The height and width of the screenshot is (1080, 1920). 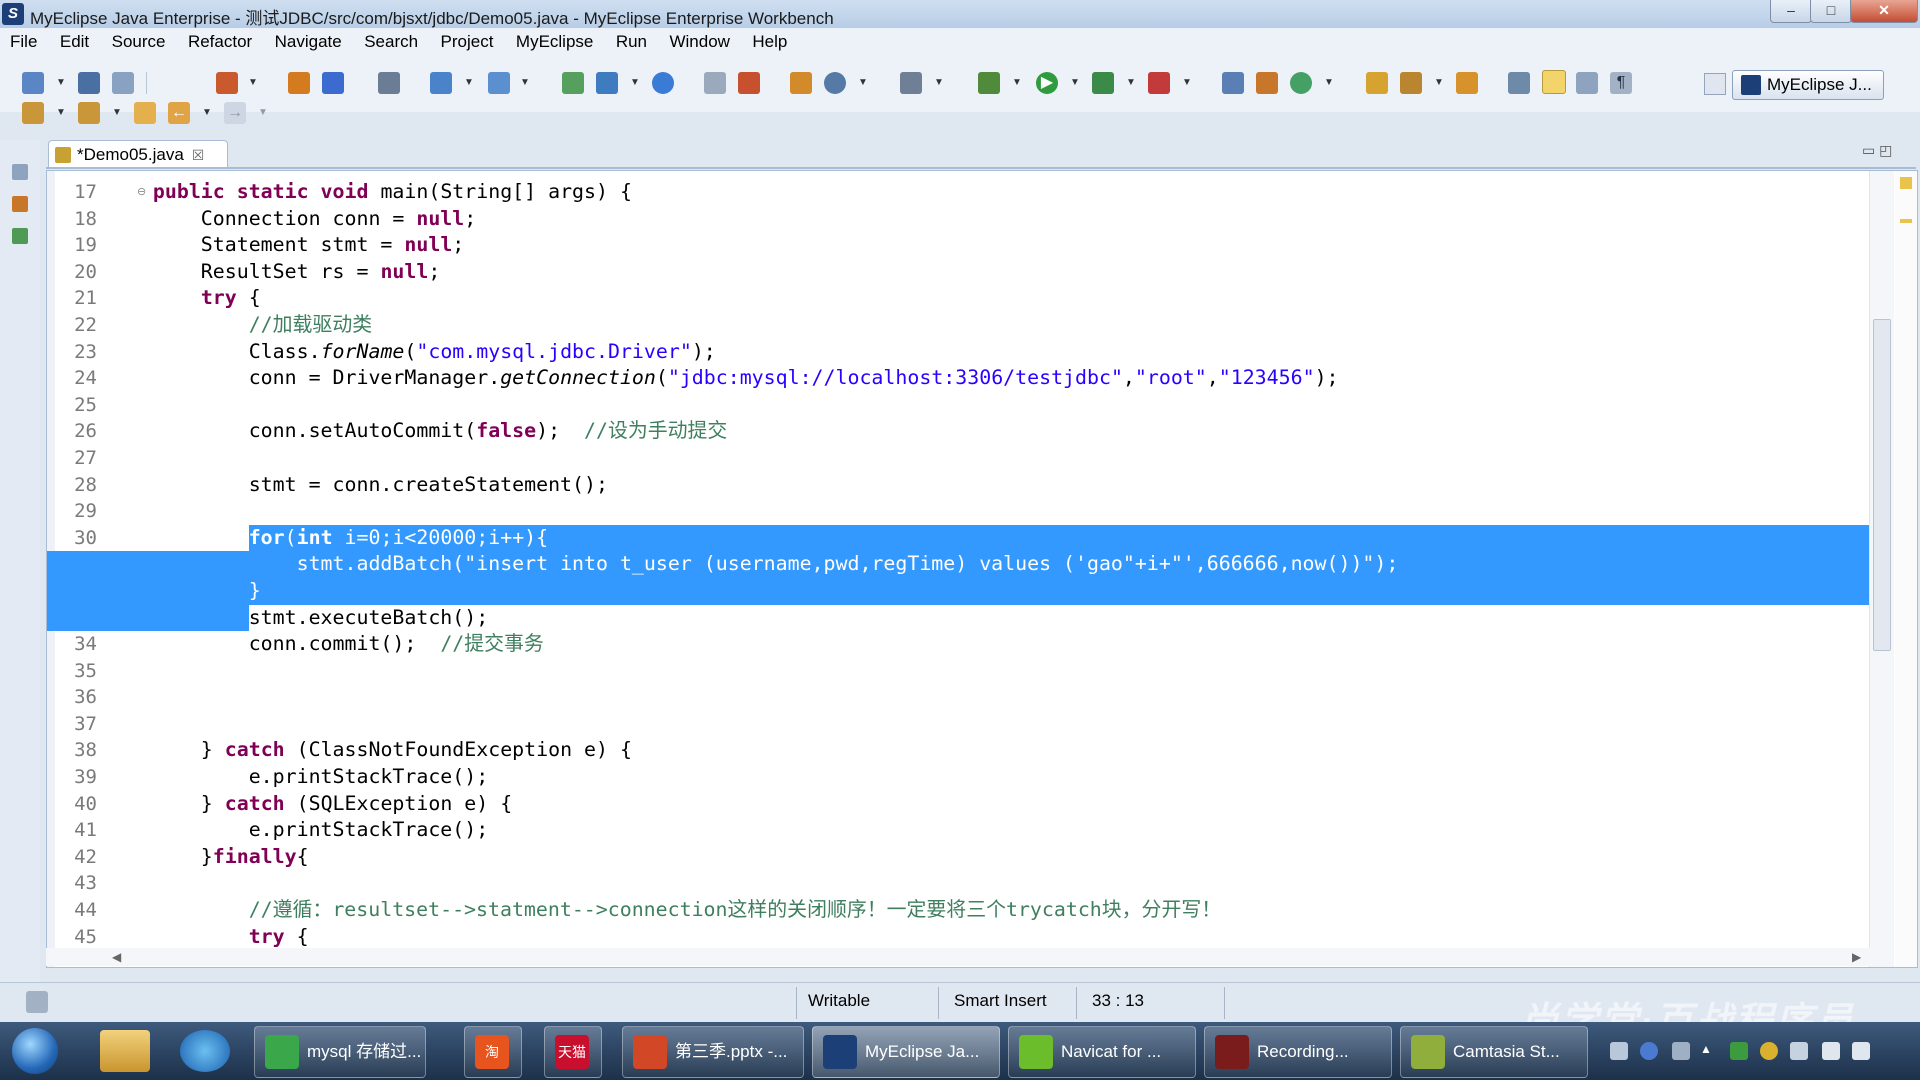 What do you see at coordinates (1856, 957) in the screenshot?
I see `scroll-right-icon: ▶` at bounding box center [1856, 957].